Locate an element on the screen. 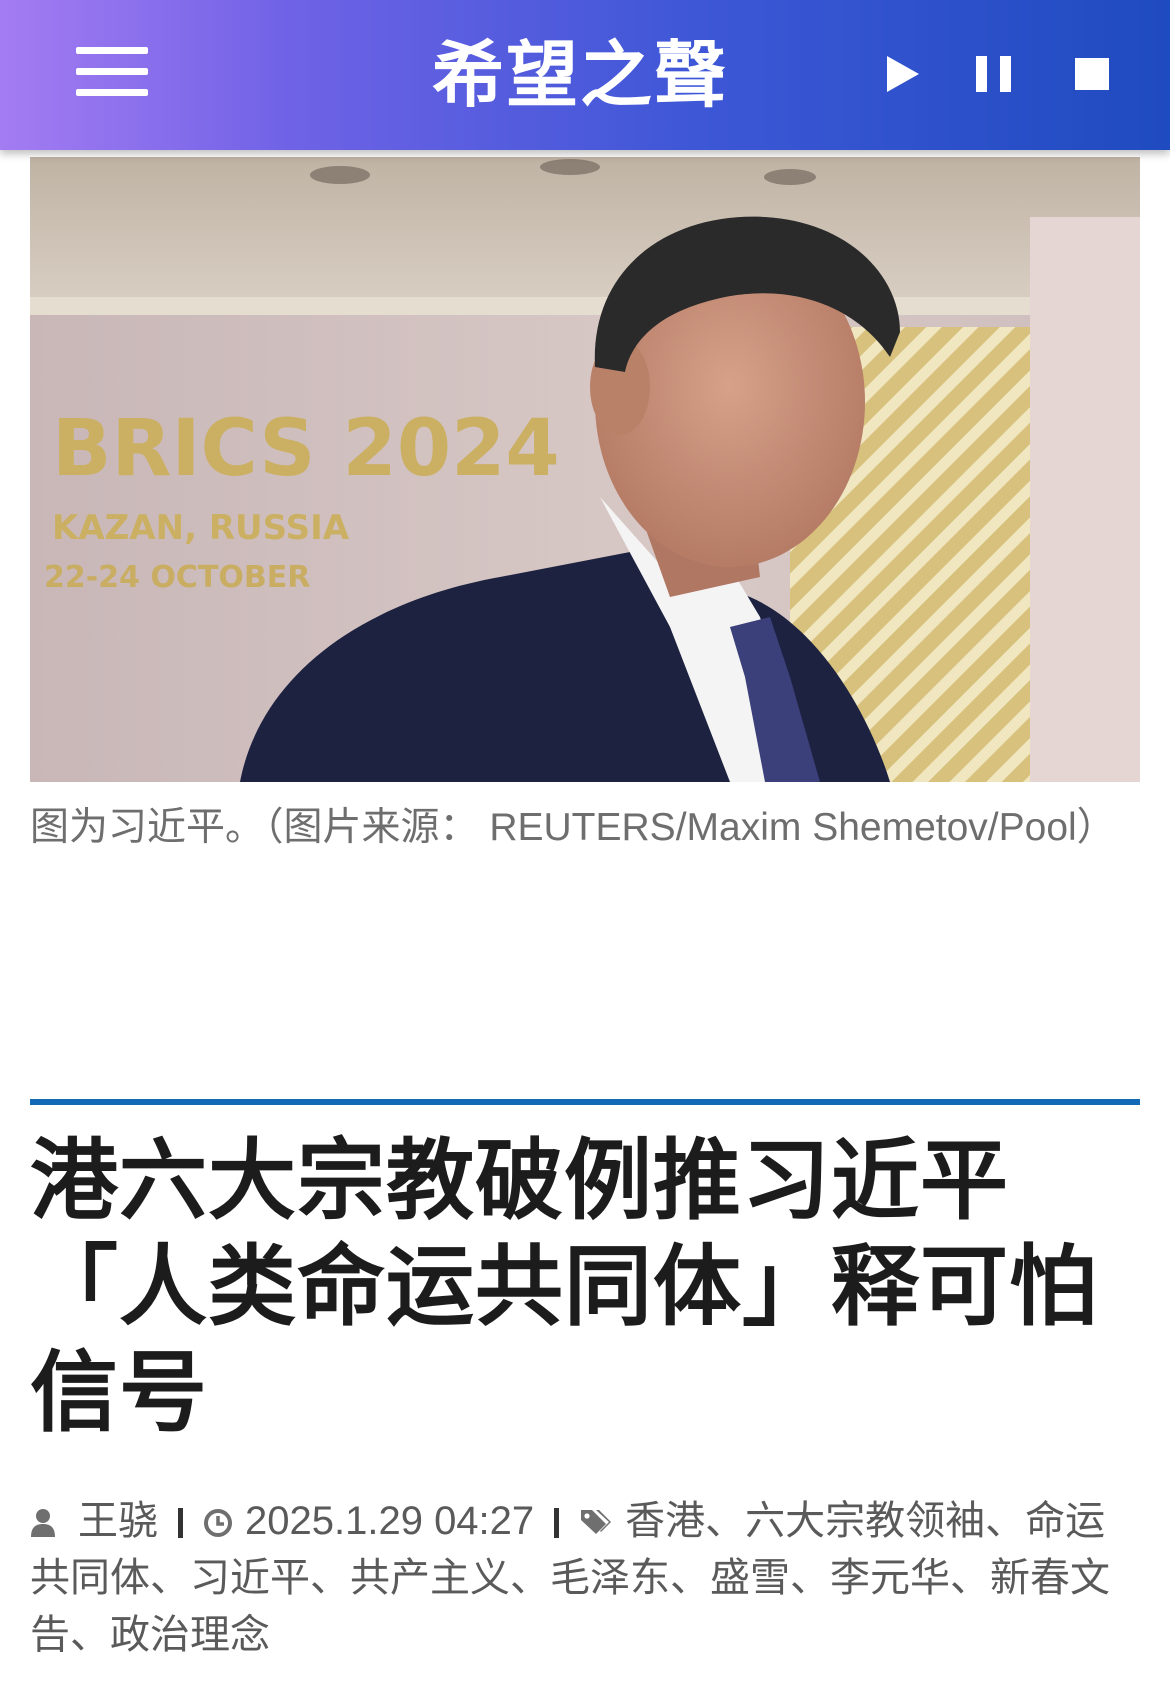 The image size is (1170, 1707). play-icon is located at coordinates (903, 74).